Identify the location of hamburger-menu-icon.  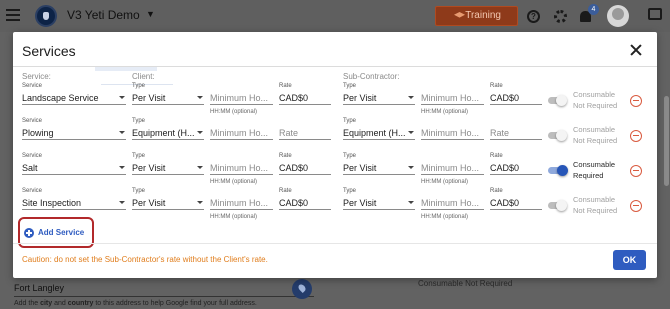
(13, 15).